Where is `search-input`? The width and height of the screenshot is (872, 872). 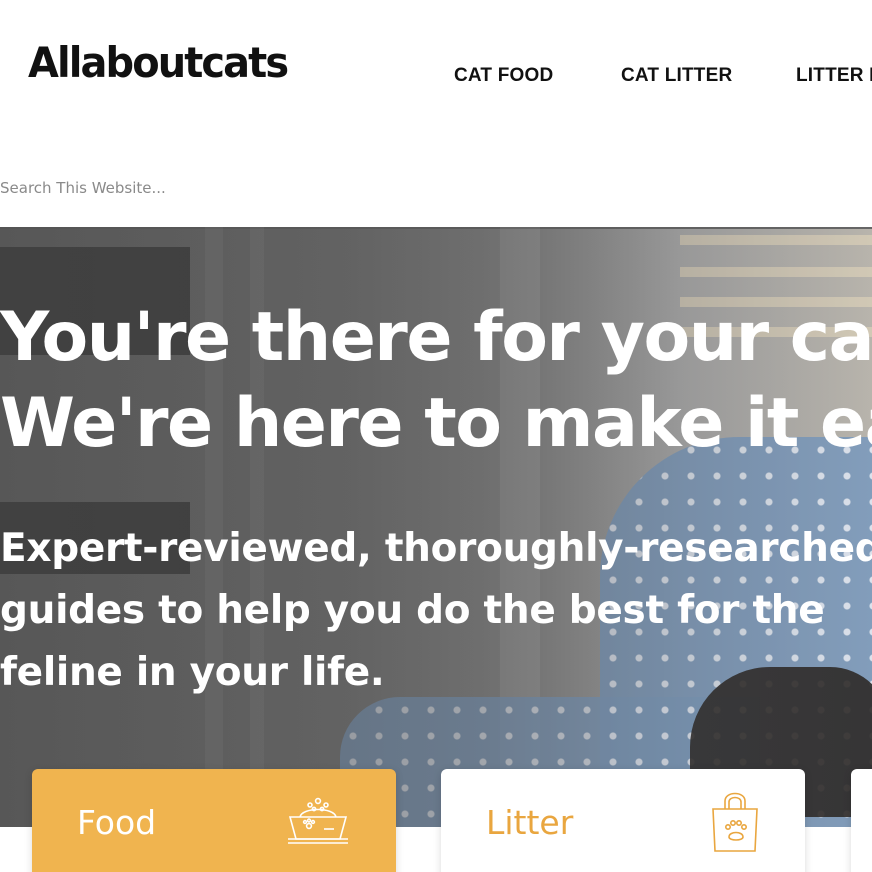 search-input is located at coordinates (300, 188).